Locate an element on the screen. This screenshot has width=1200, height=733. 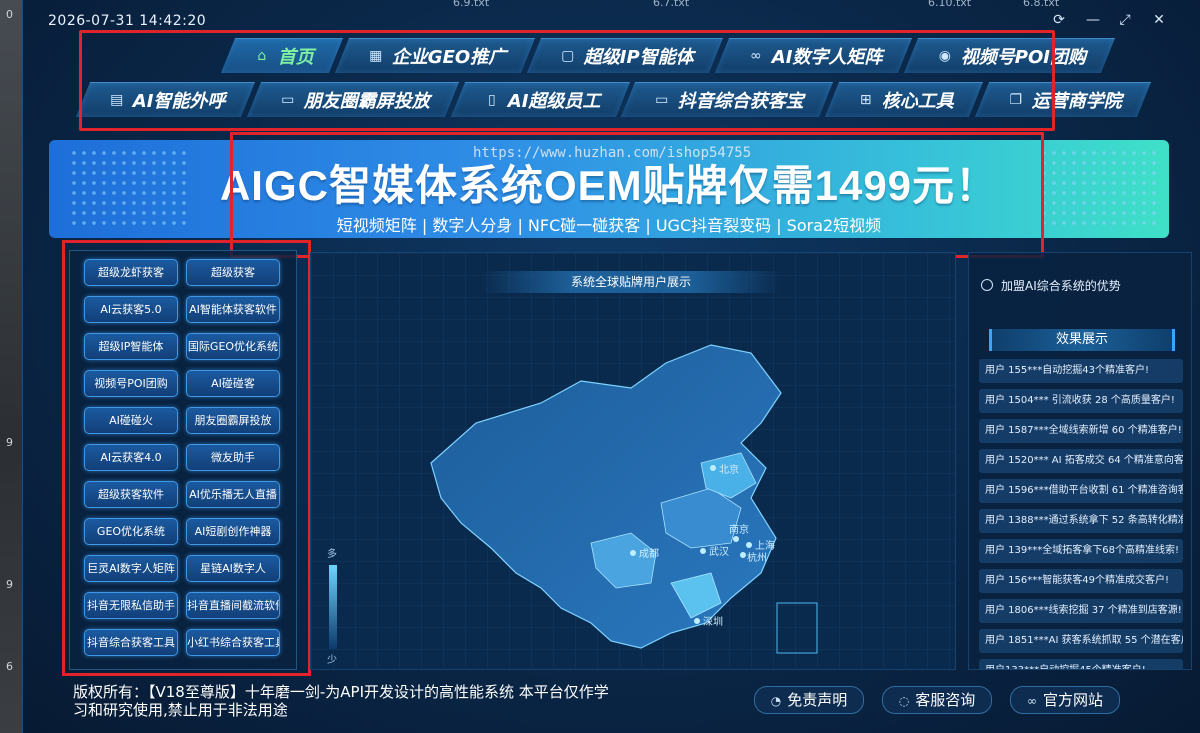
close-icon: ✕ is located at coordinates (1159, 20).